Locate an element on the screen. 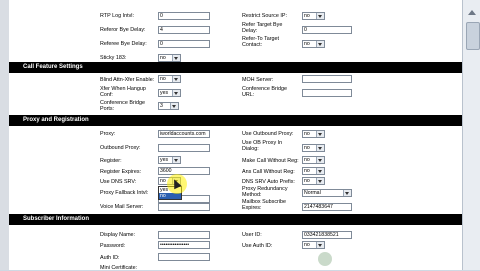 Image resolution: width=480 pixels, height=271 pixels. register-expires-field: 3600 is located at coordinates (184, 171).